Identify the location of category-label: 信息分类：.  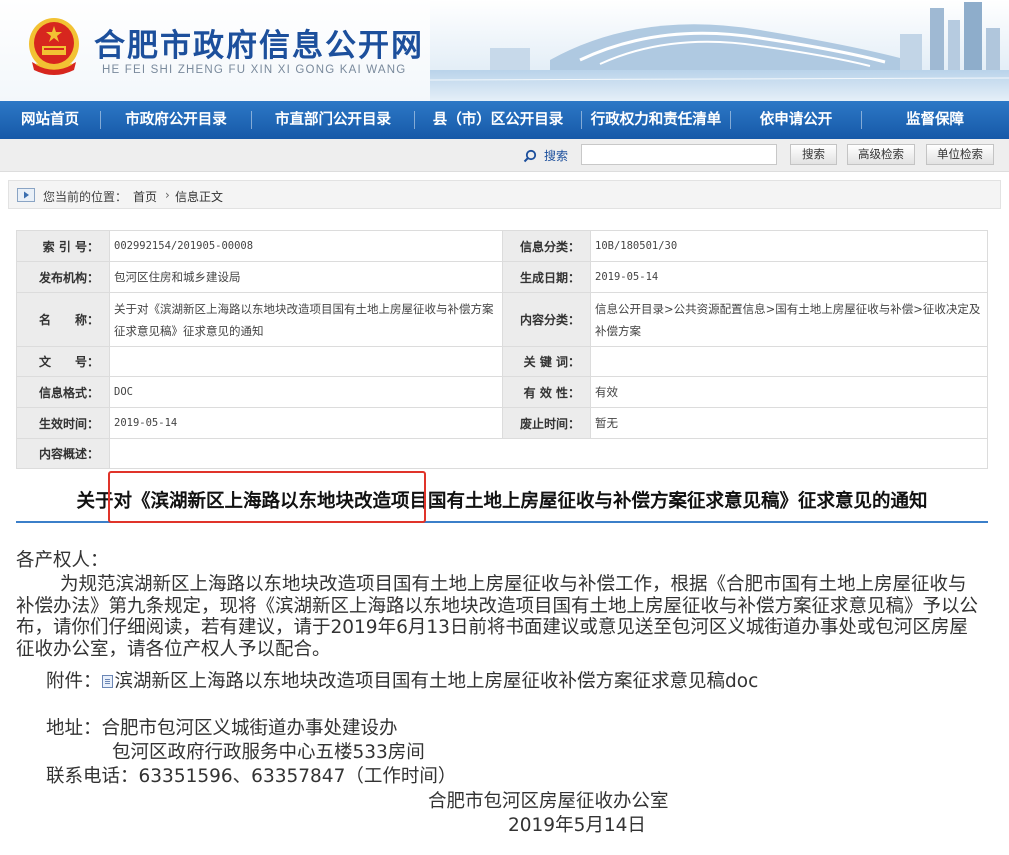
(546, 246).